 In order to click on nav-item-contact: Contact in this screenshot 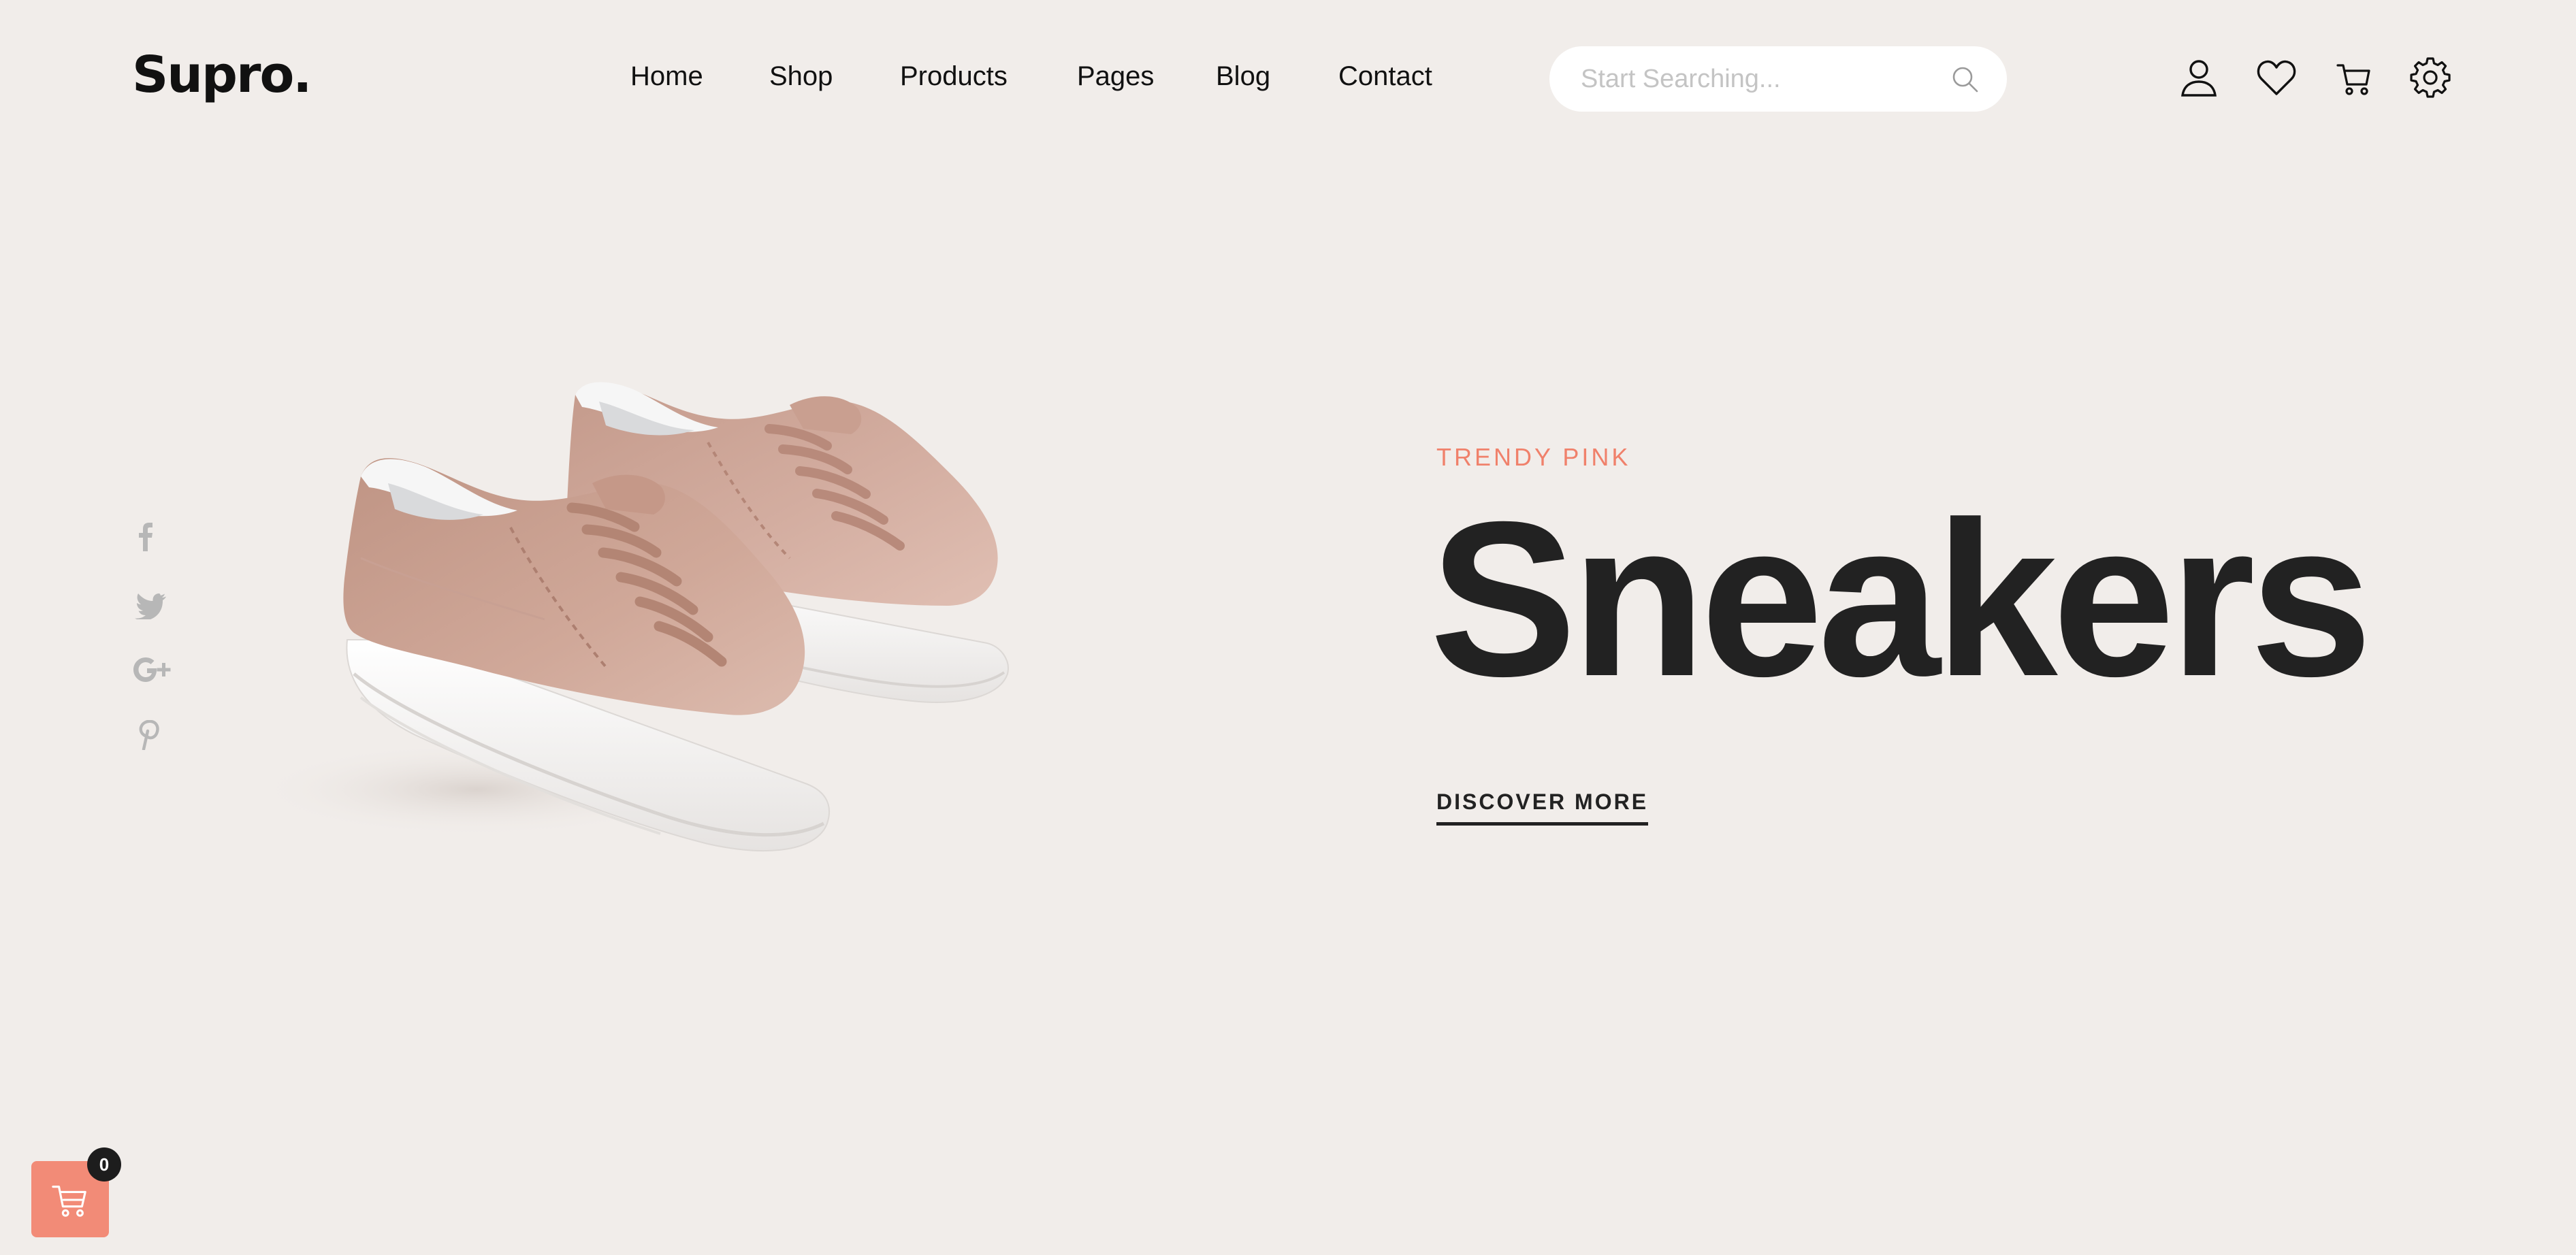, I will do `click(1385, 76)`.